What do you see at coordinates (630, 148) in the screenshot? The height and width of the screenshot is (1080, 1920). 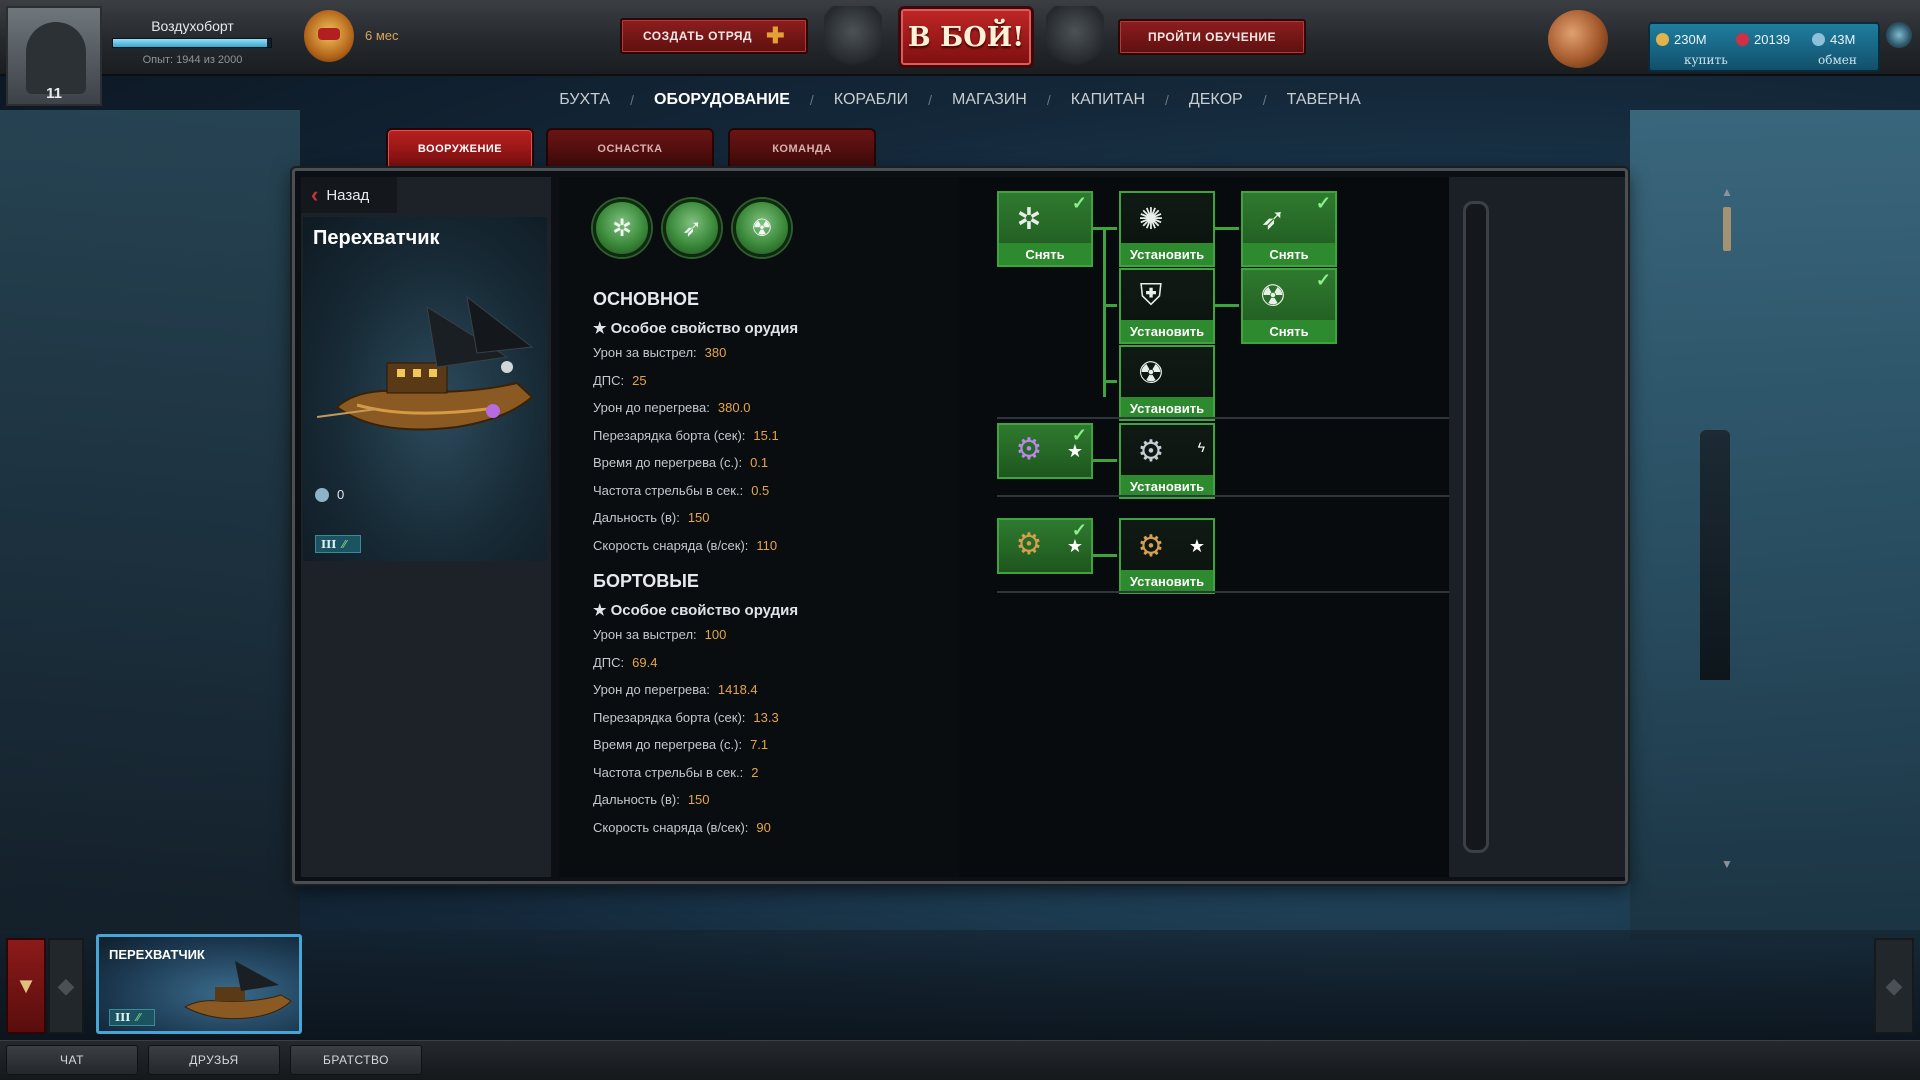 I see `tab-rigging: ОСНАСТКА` at bounding box center [630, 148].